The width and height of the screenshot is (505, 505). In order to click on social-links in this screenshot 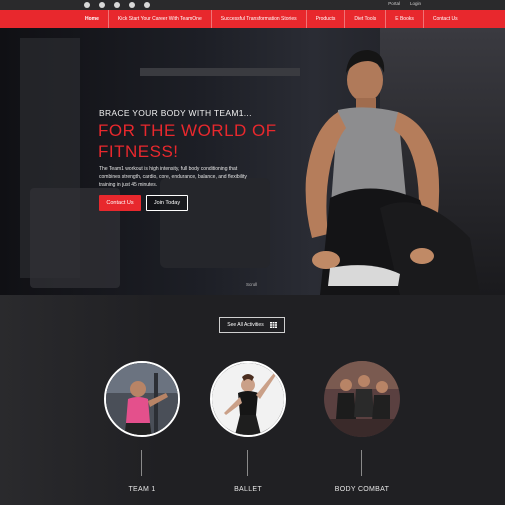, I will do `click(117, 5)`.